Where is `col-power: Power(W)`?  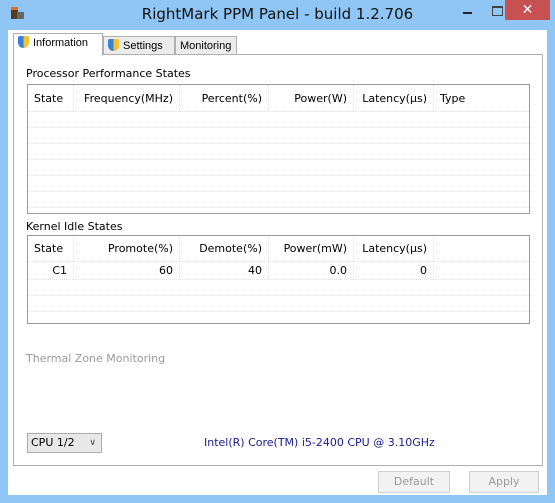
col-power: Power(W) is located at coordinates (311, 98).